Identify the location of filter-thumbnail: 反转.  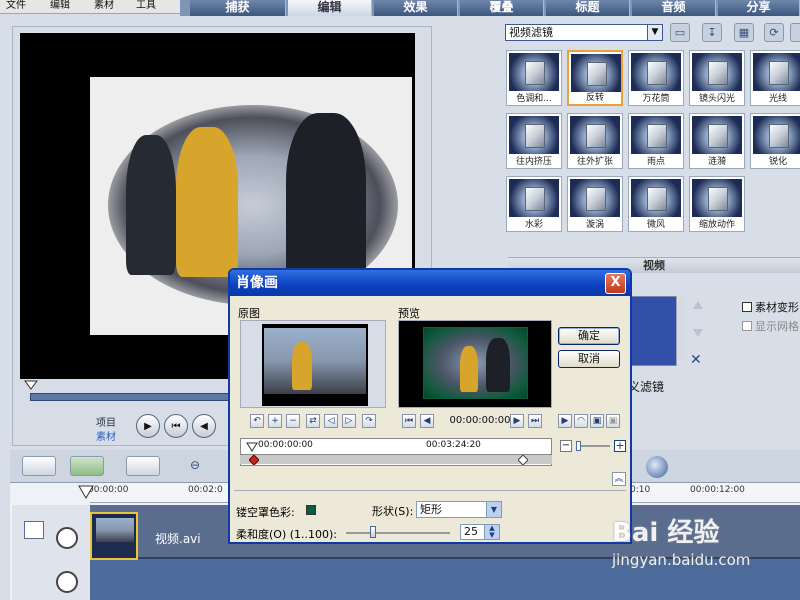
(595, 78).